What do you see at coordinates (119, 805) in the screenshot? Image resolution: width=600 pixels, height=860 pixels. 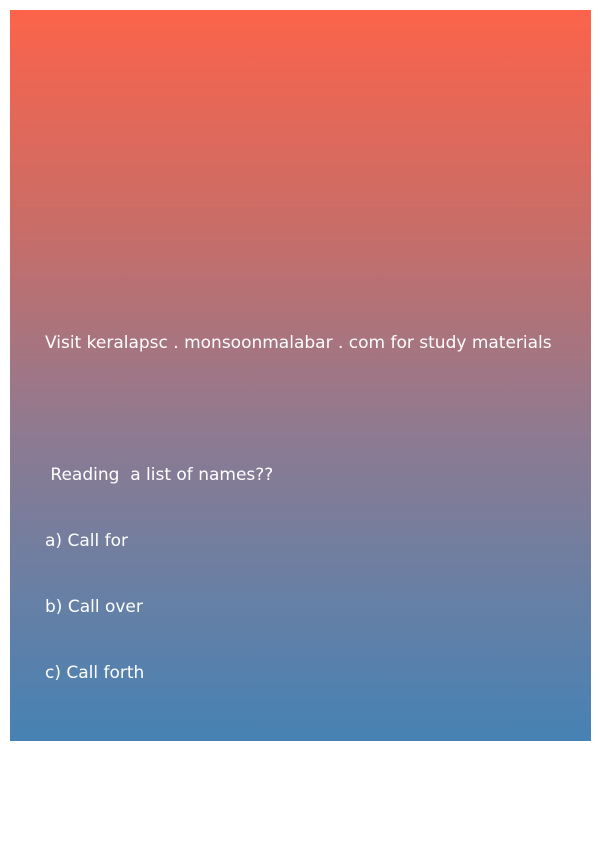 I see `answer-text: Answer: Call over` at bounding box center [119, 805].